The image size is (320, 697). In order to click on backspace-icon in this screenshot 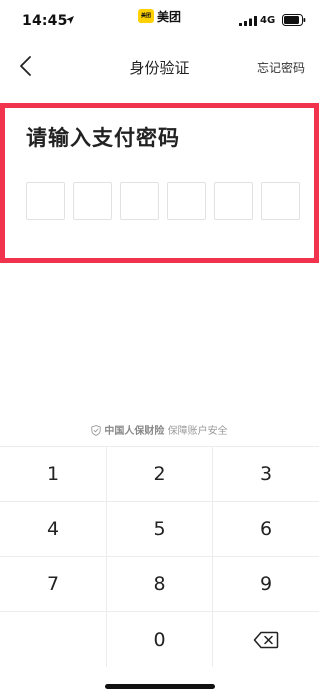, I will do `click(266, 639)`.